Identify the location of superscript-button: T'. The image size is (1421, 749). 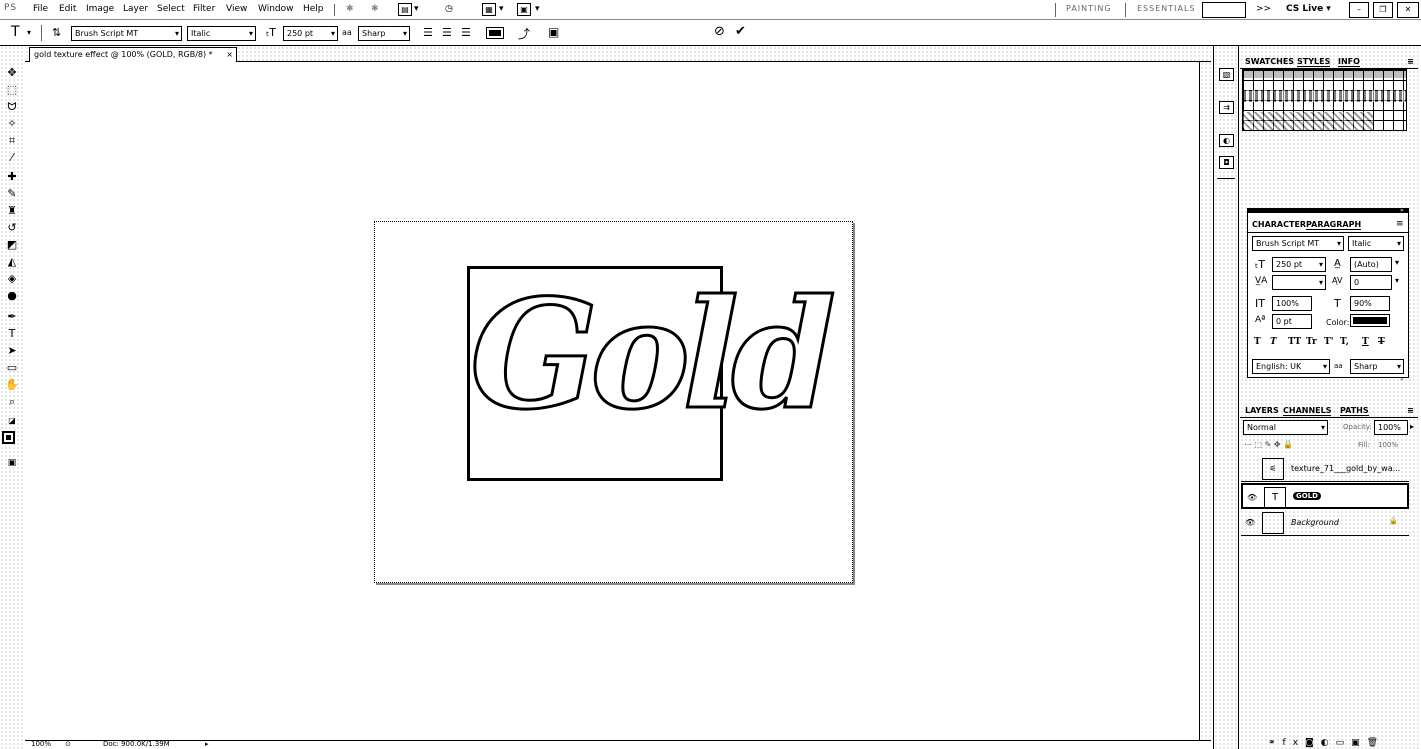
(1328, 342).